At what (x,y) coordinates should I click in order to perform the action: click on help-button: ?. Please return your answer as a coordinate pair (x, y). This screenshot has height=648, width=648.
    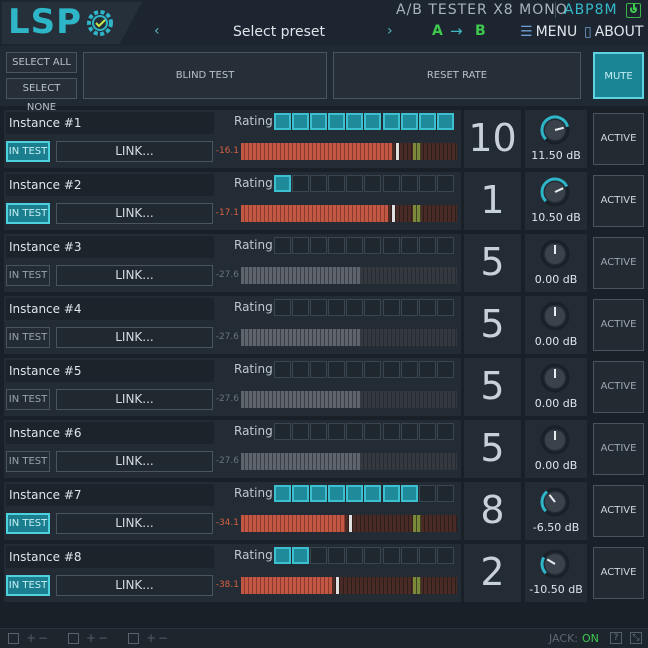
    Looking at the image, I should click on (616, 638).